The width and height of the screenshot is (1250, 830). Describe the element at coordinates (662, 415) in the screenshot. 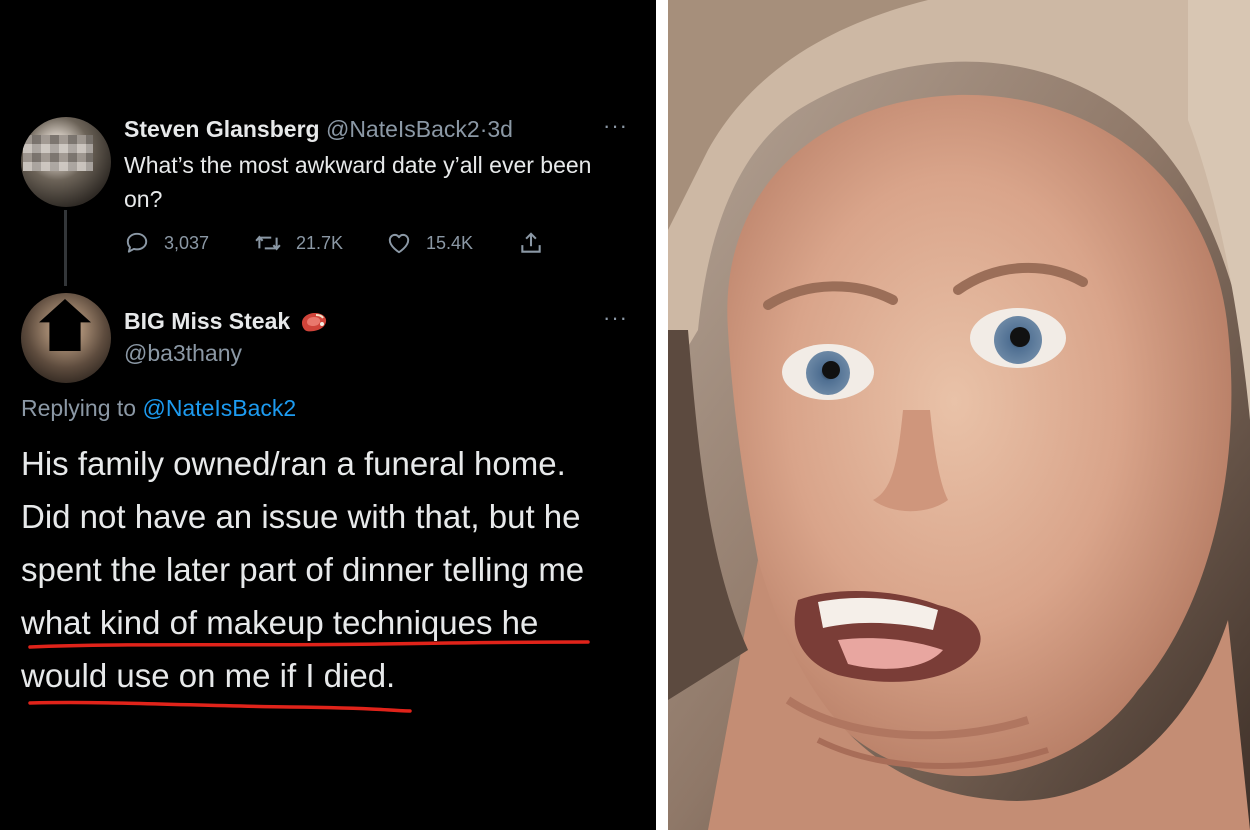

I see `panel-divider` at that location.